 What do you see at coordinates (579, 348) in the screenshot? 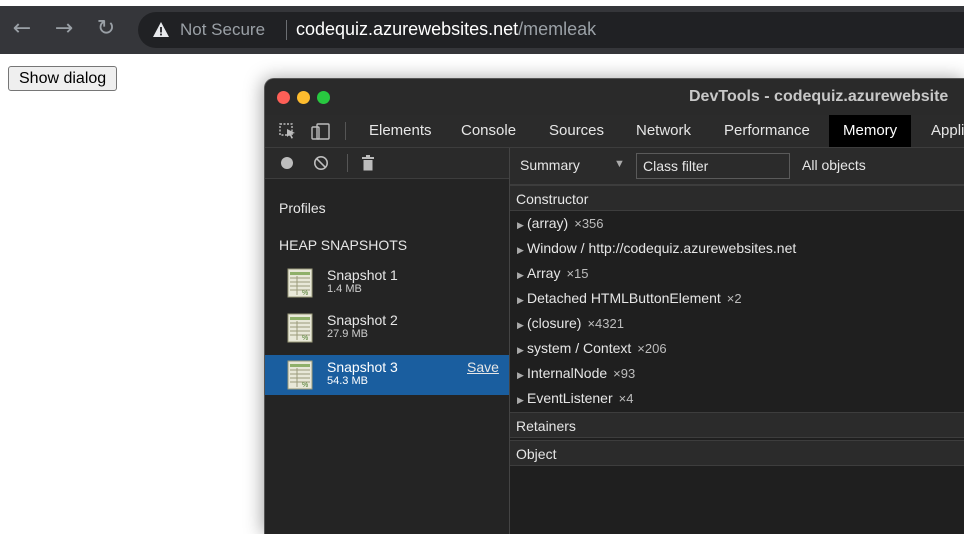
I see `row-name: system / Context` at bounding box center [579, 348].